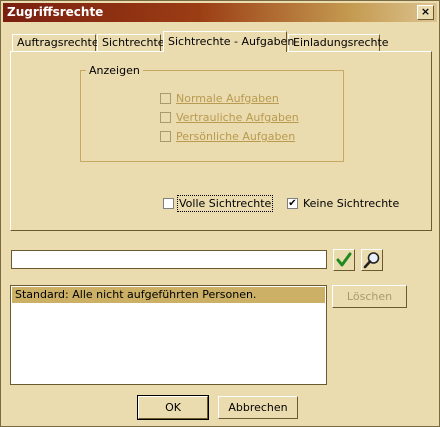  I want to click on checkbox-vertrauliche-aufgaben: Vertrauliche Aufgaben, so click(229, 118).